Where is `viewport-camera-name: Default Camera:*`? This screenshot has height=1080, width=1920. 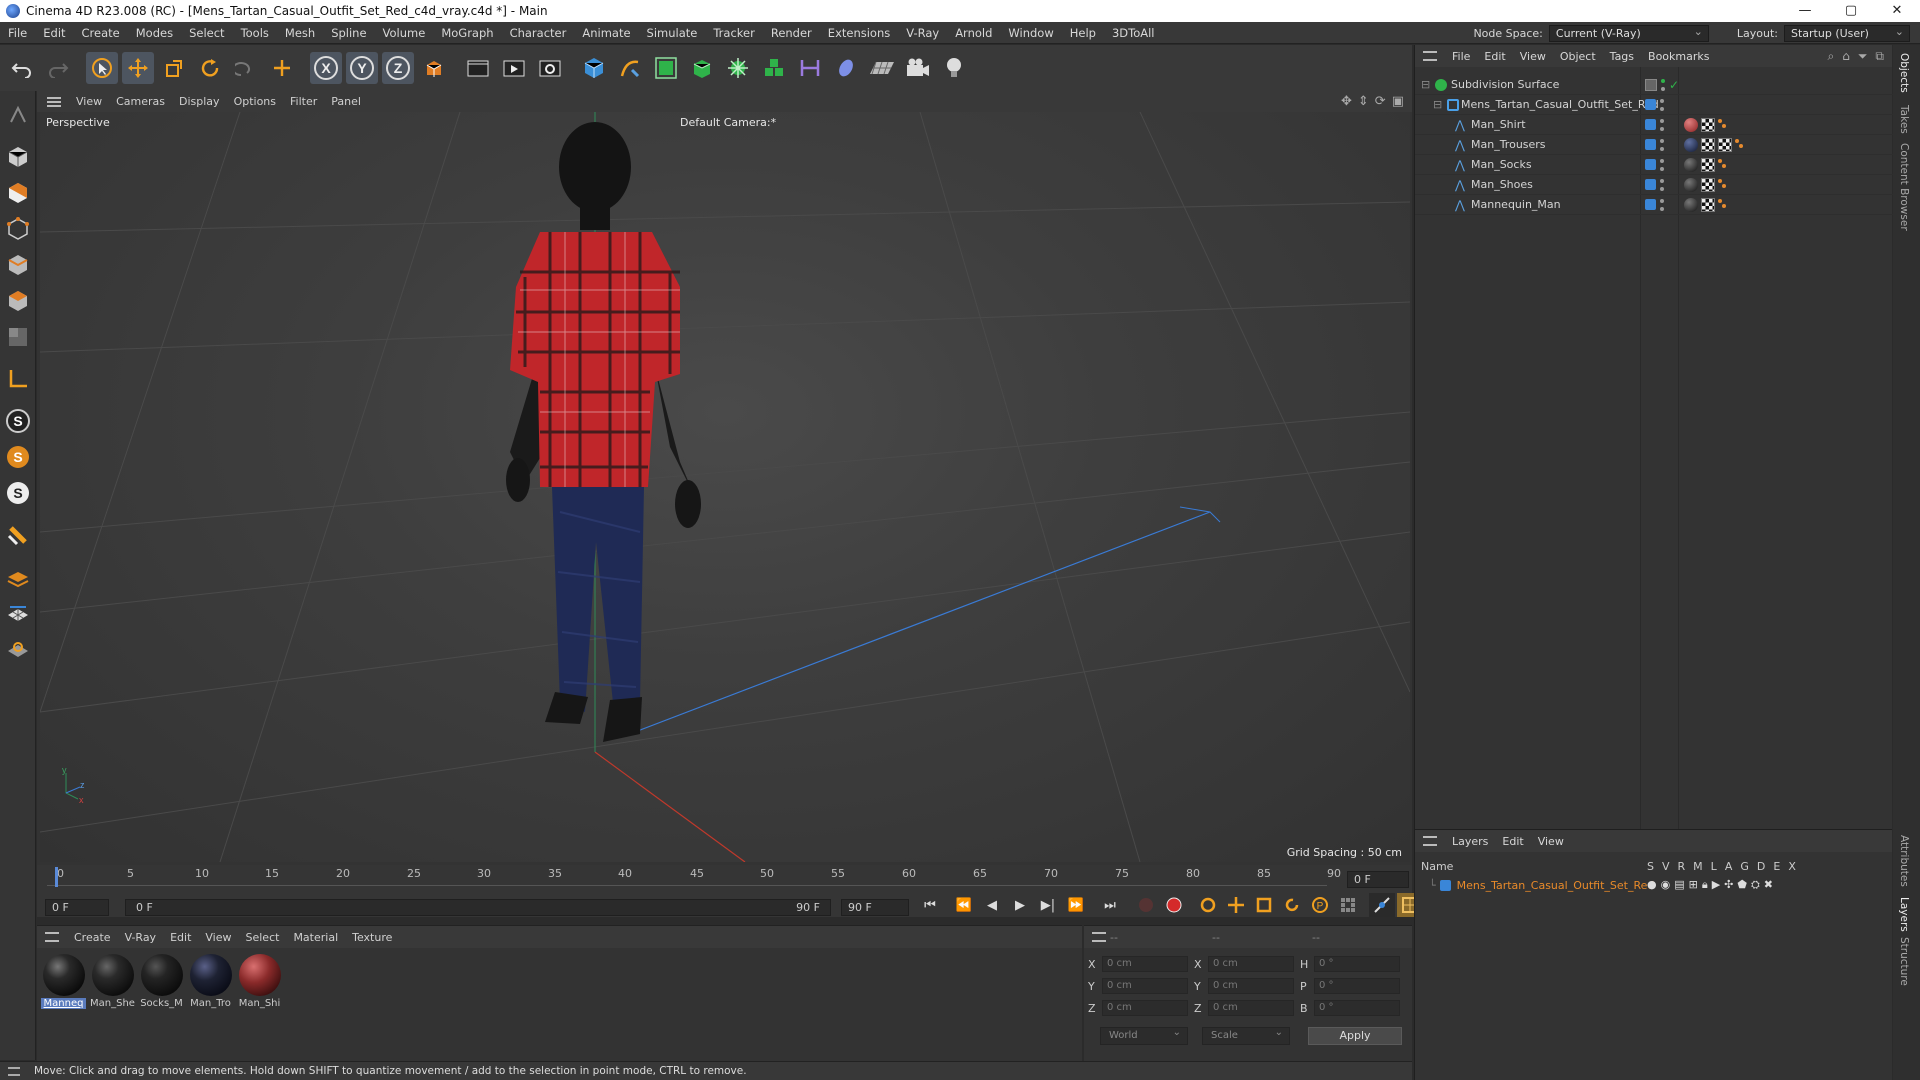 viewport-camera-name: Default Camera:* is located at coordinates (728, 122).